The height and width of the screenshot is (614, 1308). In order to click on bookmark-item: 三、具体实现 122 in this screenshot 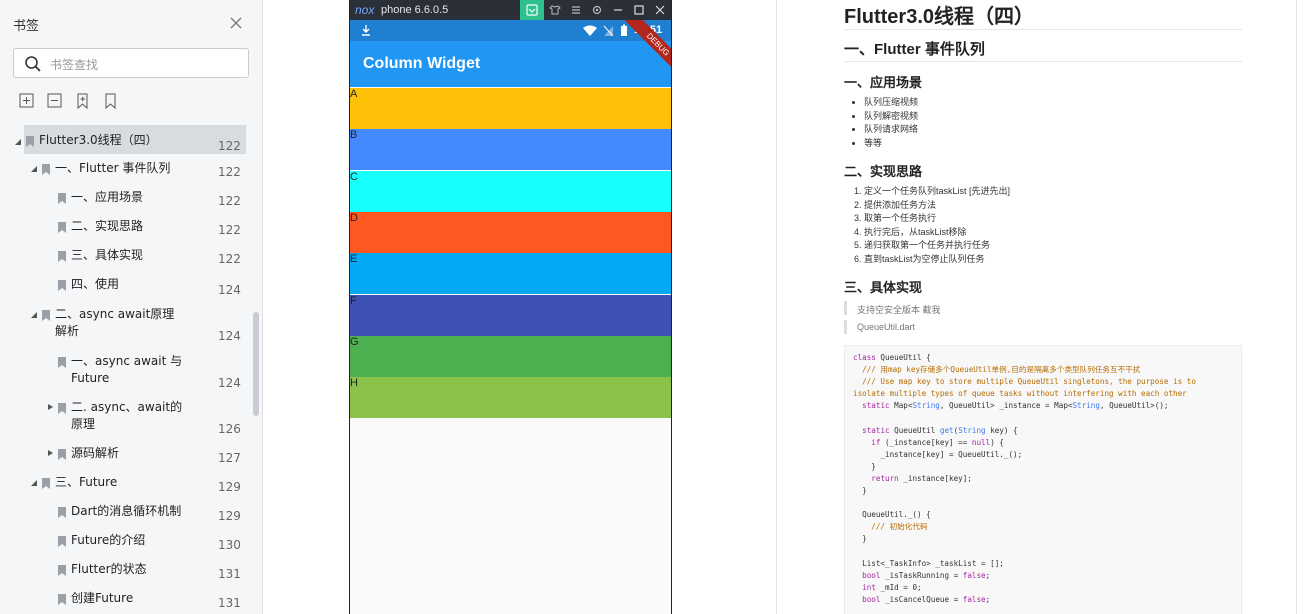, I will do `click(125, 261)`.